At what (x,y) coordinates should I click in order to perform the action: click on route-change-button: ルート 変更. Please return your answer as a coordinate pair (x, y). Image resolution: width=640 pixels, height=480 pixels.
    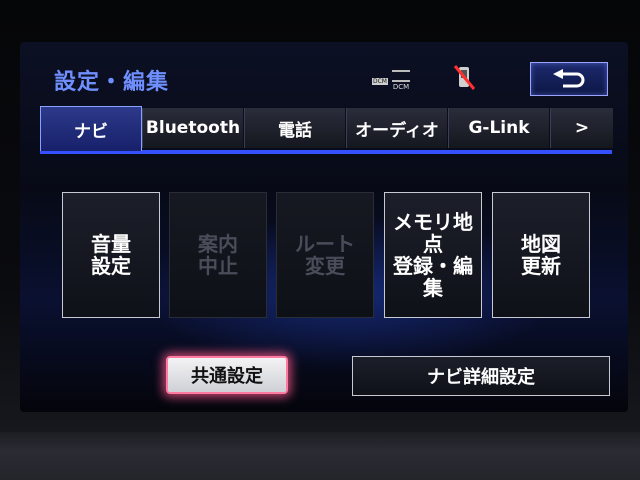
    Looking at the image, I should click on (325, 255).